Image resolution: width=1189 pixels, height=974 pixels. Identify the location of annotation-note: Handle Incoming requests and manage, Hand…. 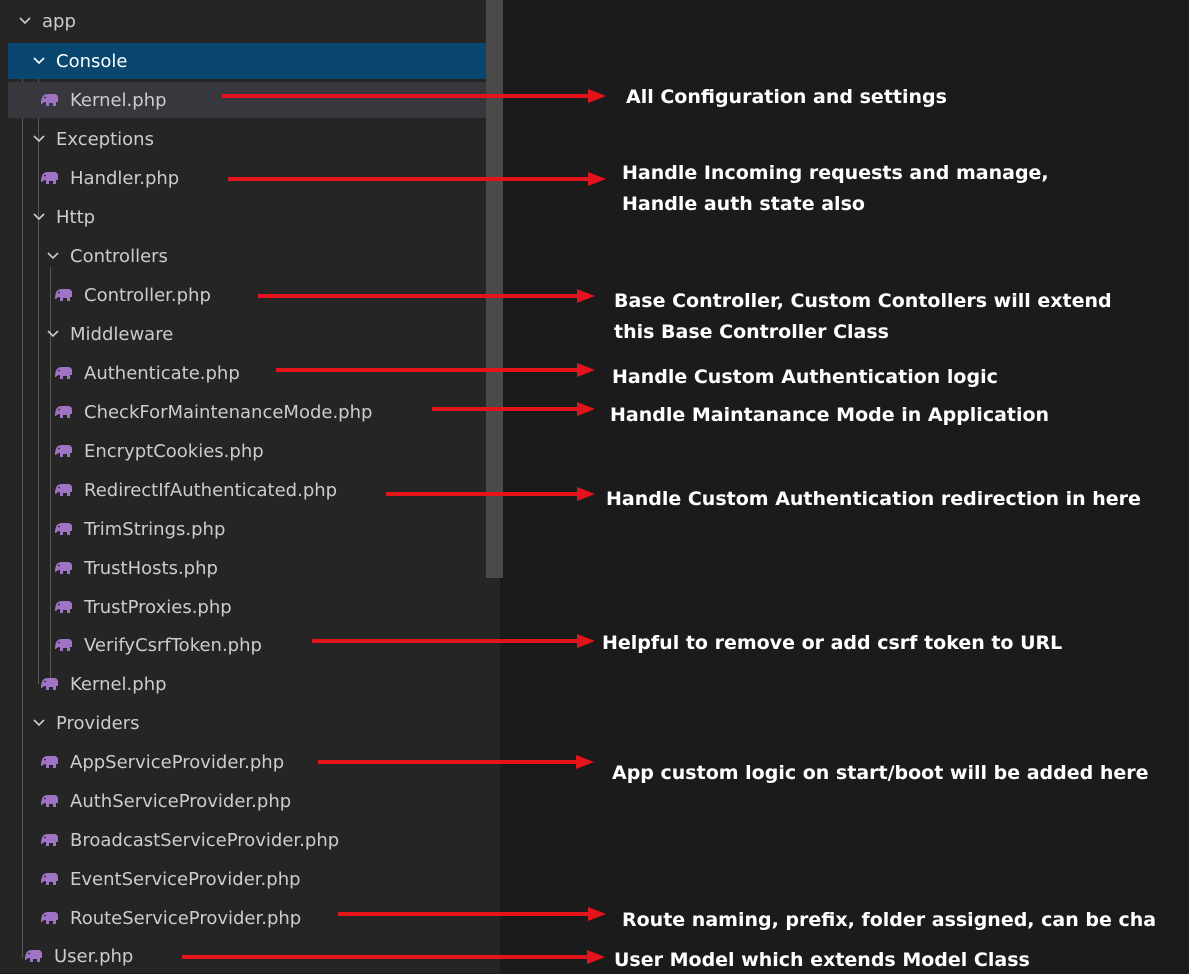
(835, 189).